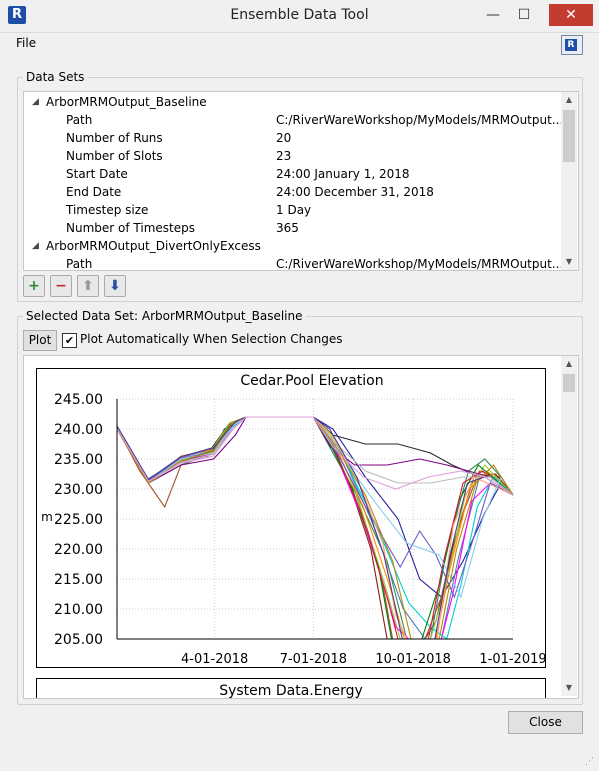 This screenshot has width=599, height=771. What do you see at coordinates (571, 15) in the screenshot?
I see `close-window-button: ✕` at bounding box center [571, 15].